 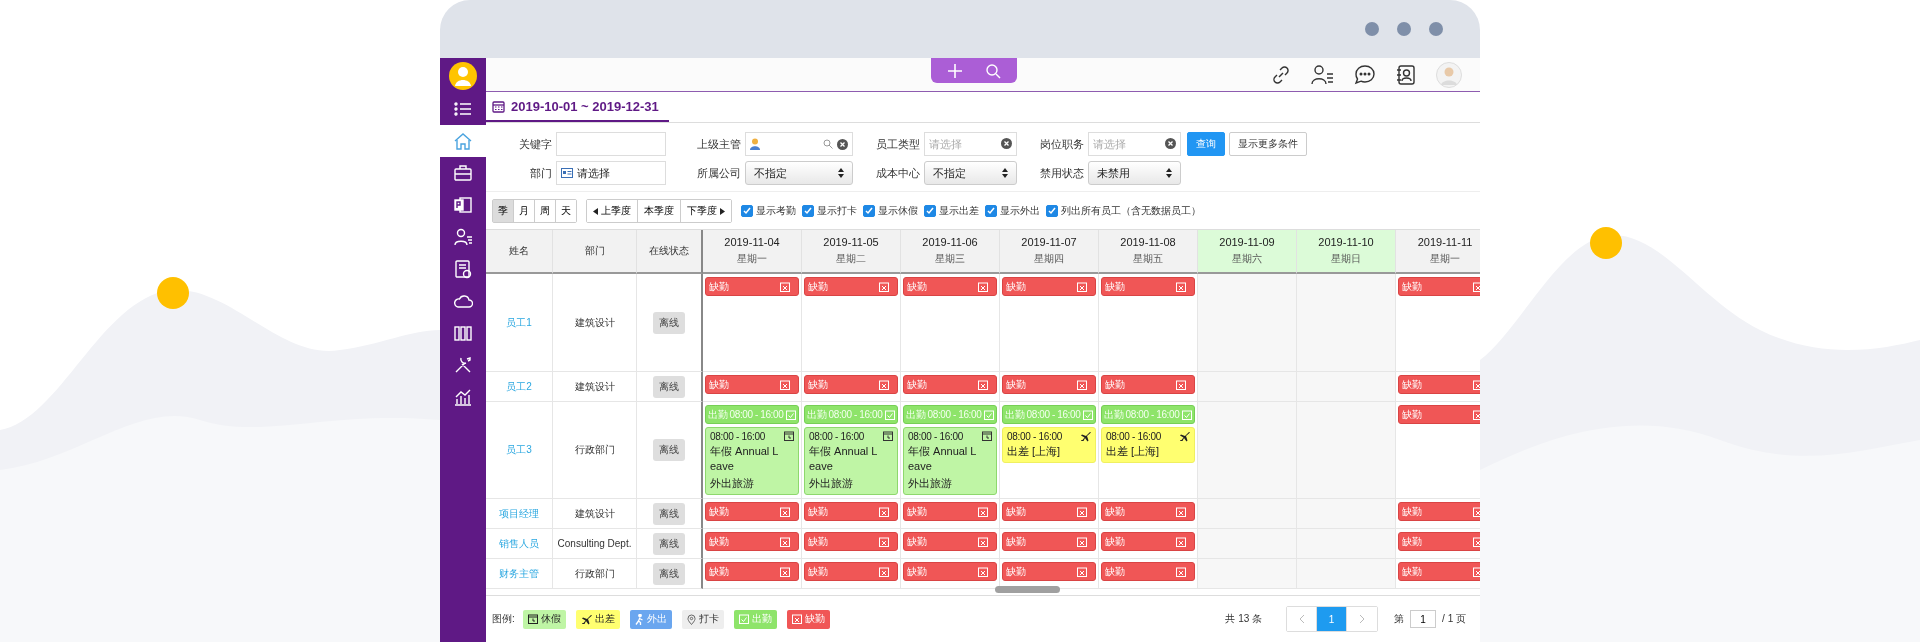 What do you see at coordinates (1134, 173) in the screenshot?
I see `dropdown: 未禁用` at bounding box center [1134, 173].